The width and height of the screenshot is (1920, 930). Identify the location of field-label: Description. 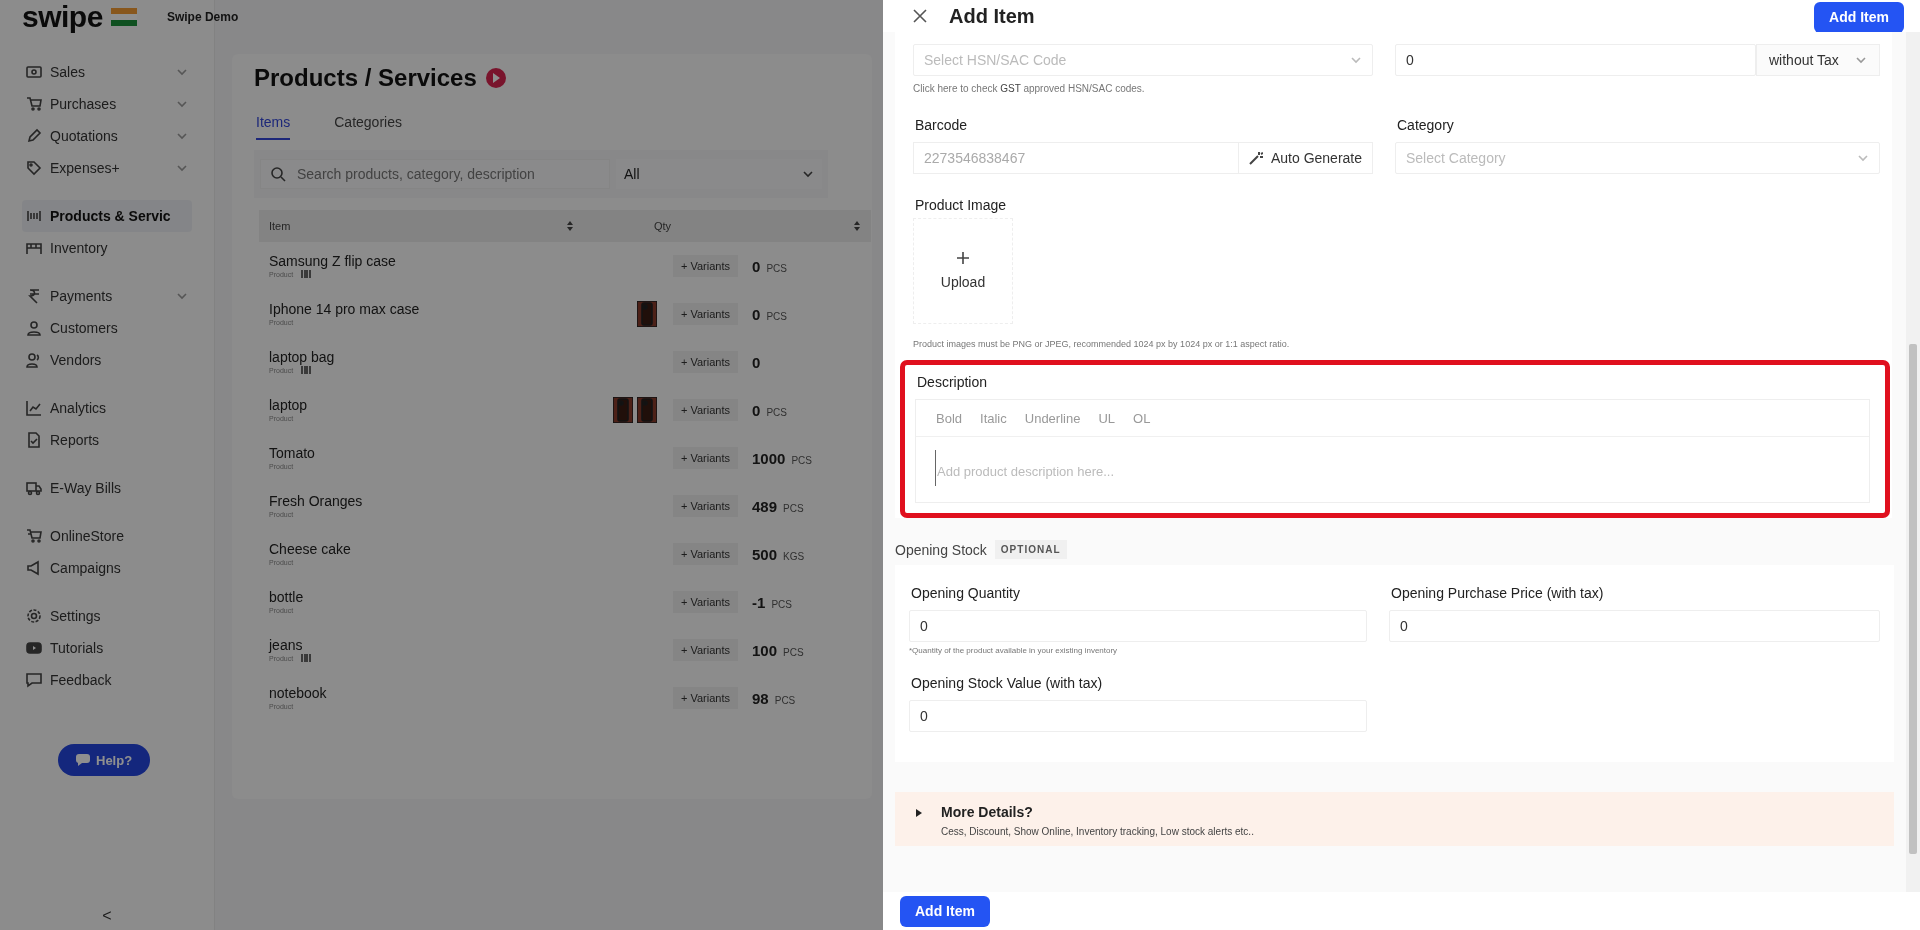
(953, 382).